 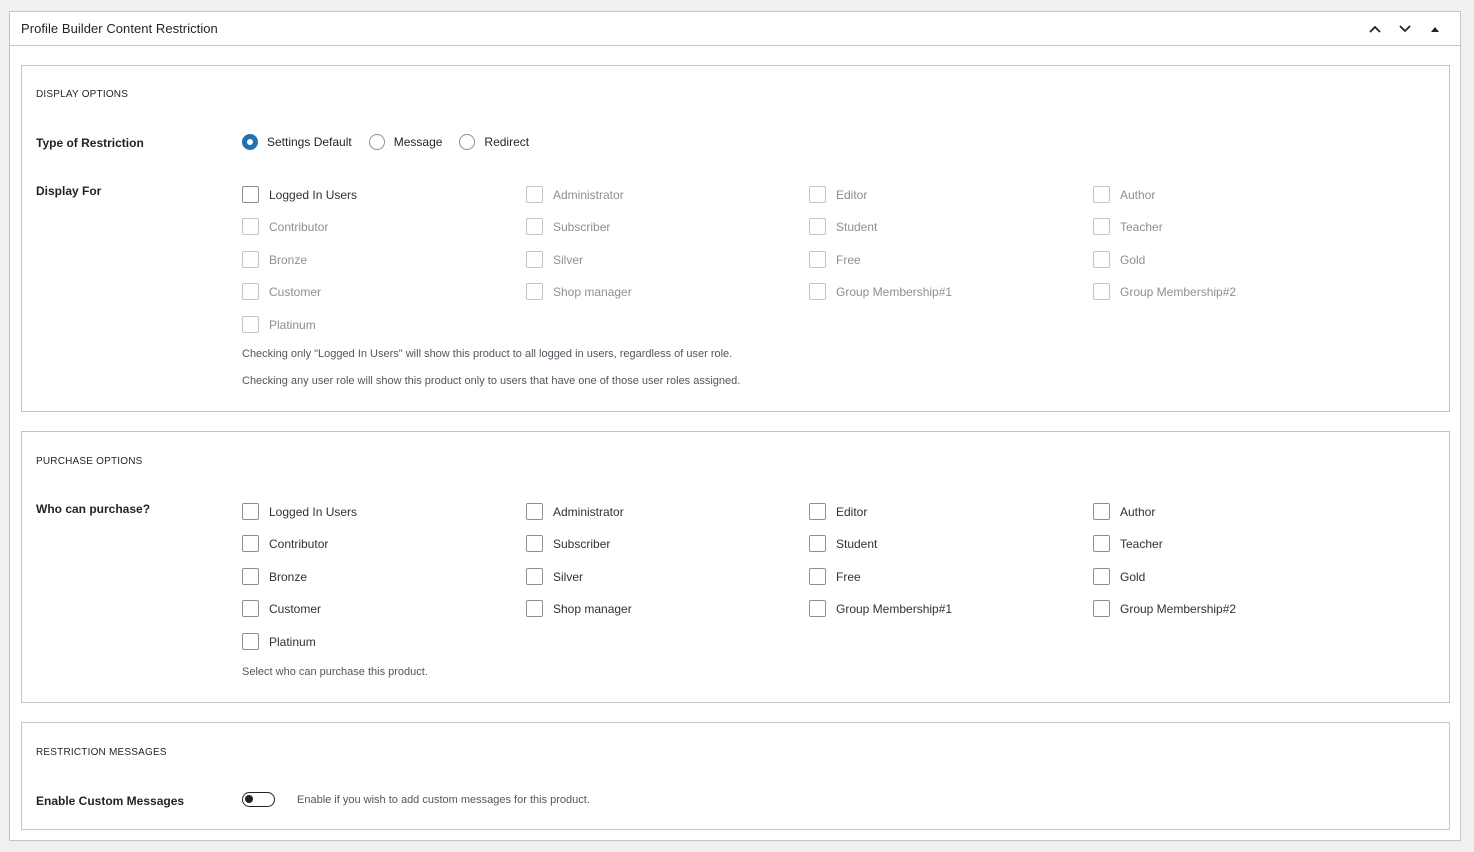 What do you see at coordinates (1119, 259) in the screenshot?
I see `display-for-role-option: Gold` at bounding box center [1119, 259].